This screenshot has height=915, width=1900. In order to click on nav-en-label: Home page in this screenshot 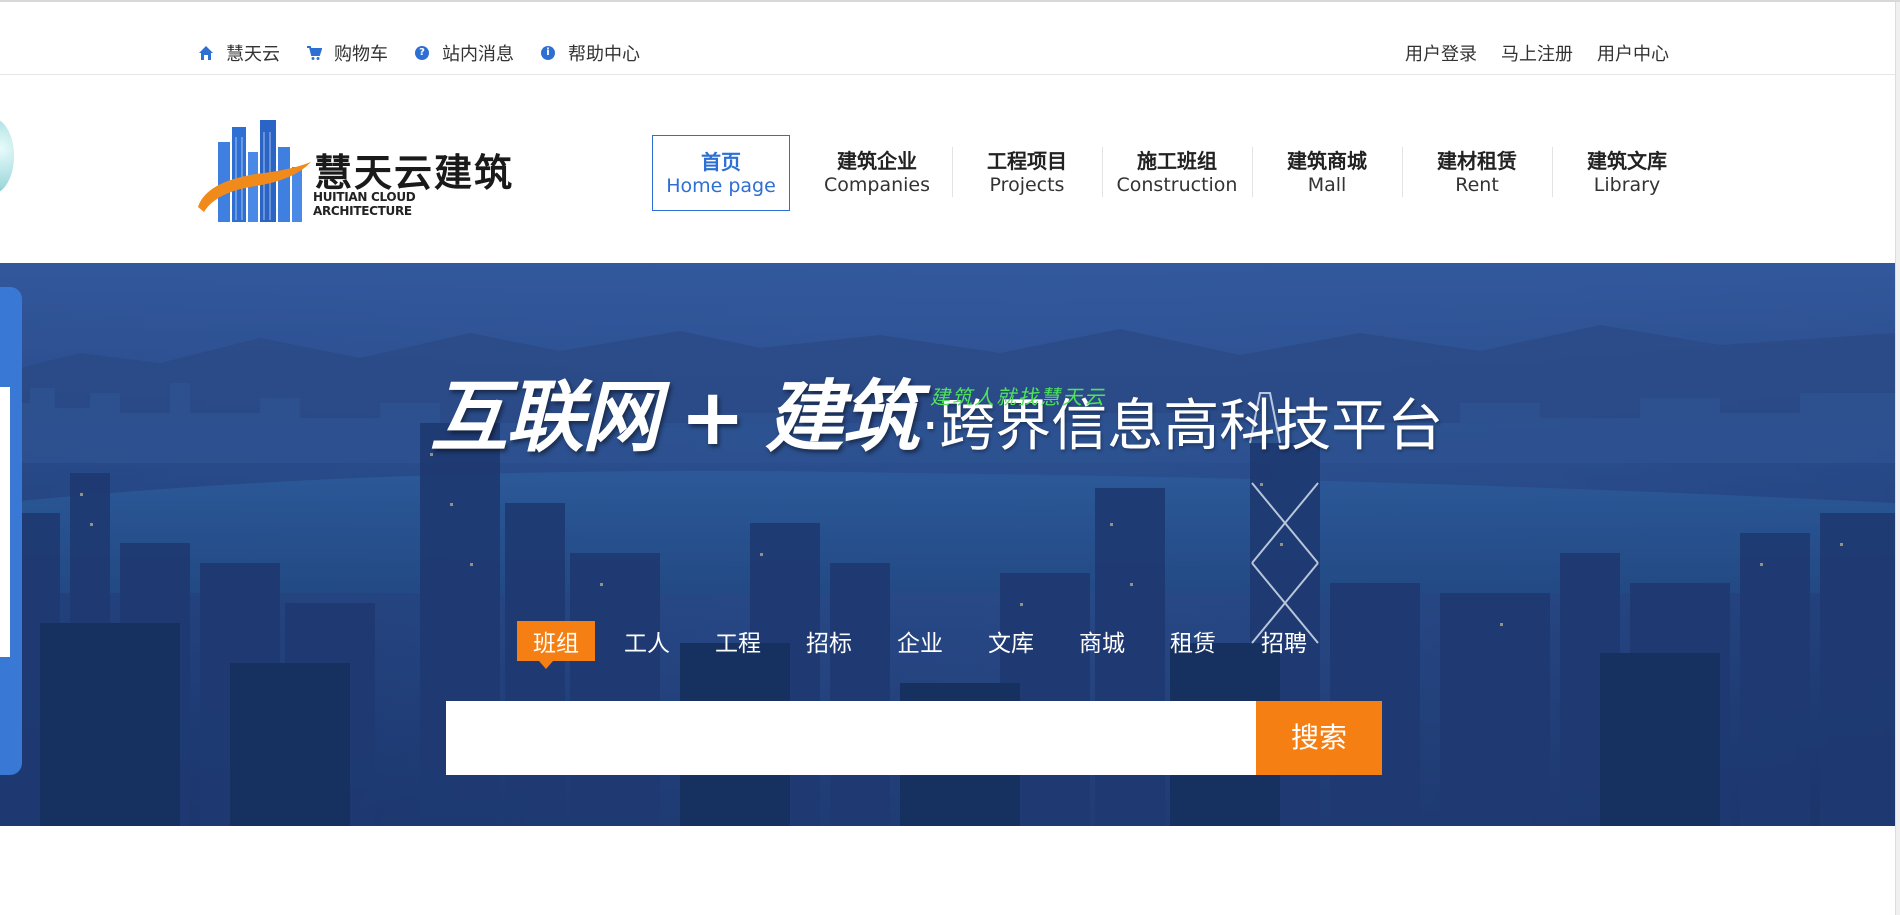, I will do `click(721, 186)`.